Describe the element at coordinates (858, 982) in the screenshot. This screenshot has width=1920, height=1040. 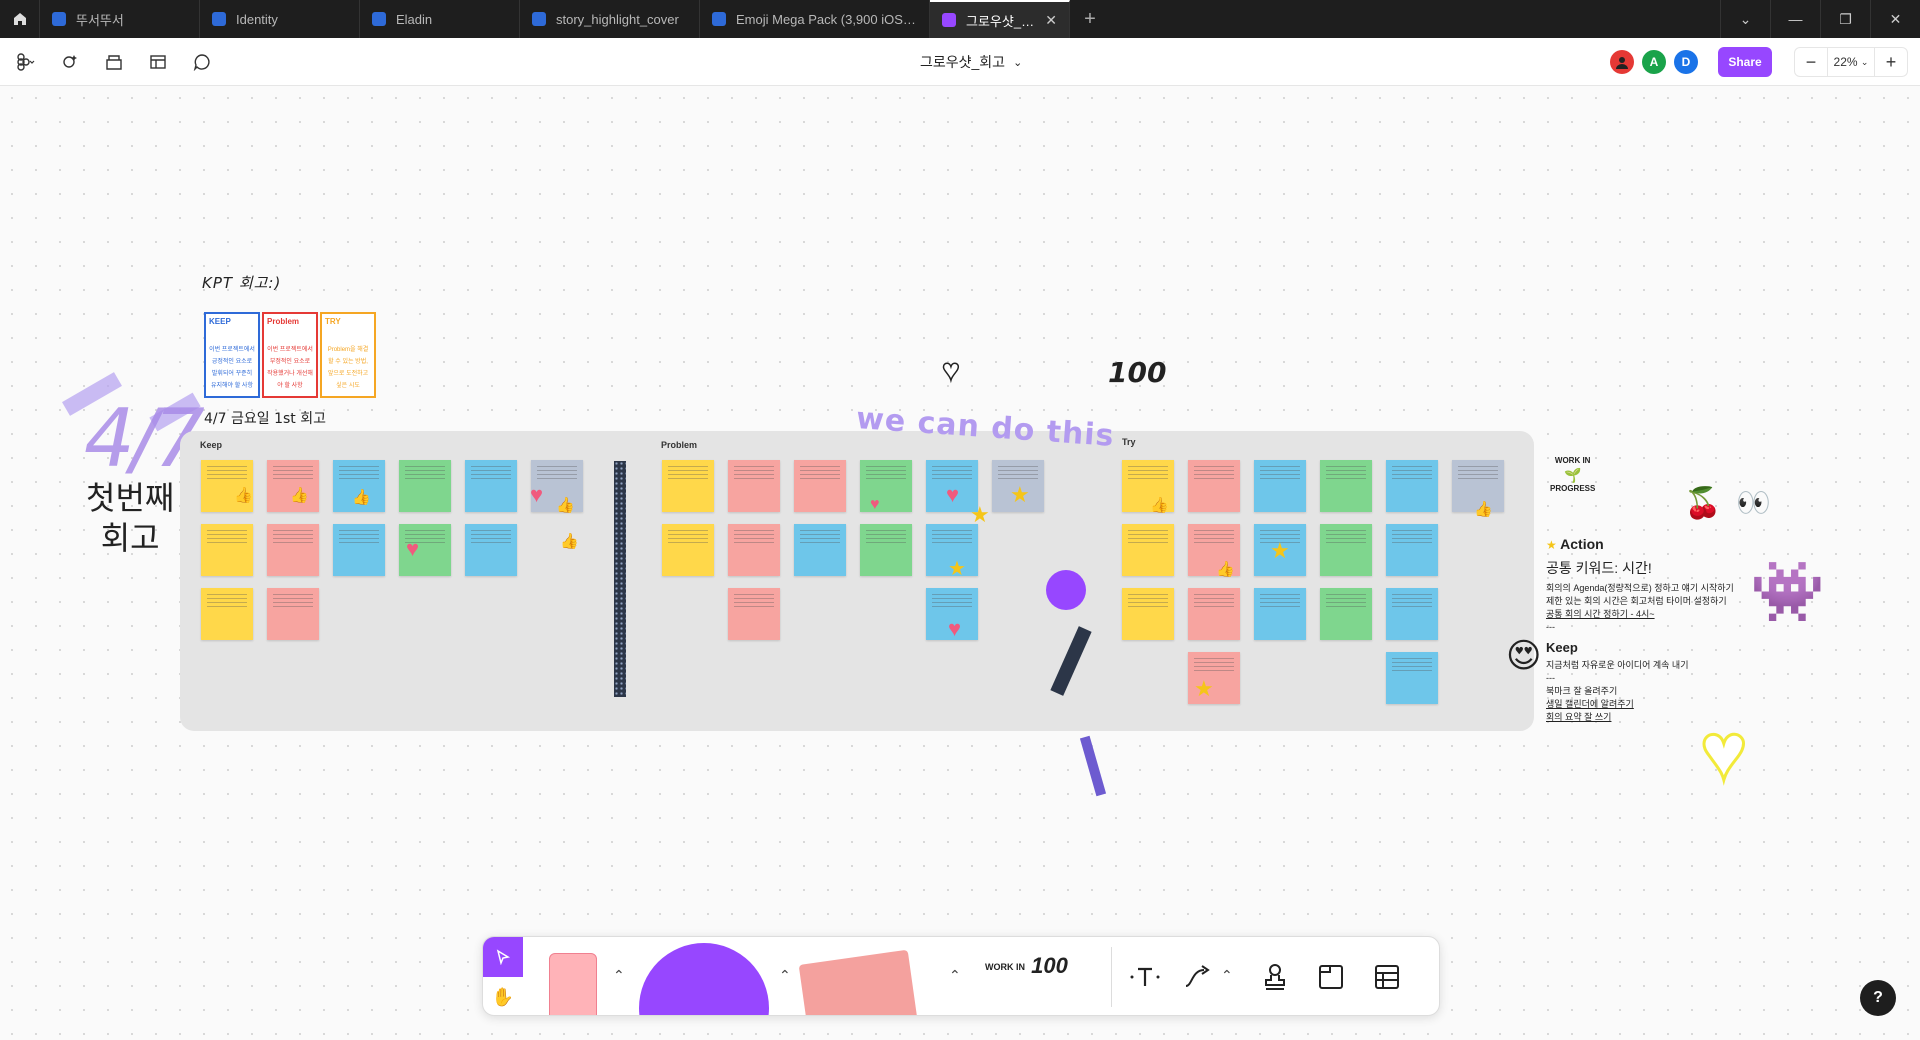
I see `paper-tool` at that location.